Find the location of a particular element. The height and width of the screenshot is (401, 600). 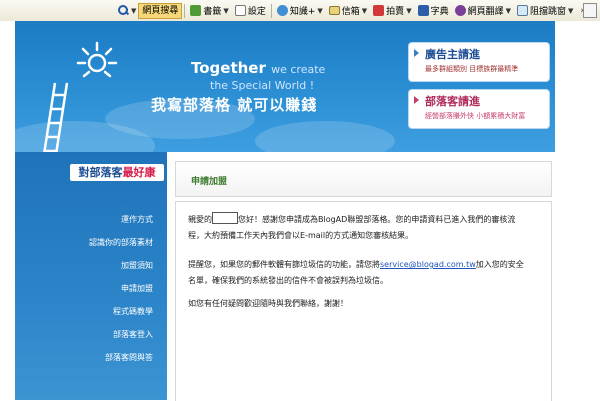

toolbar-knowledge-button: 知識+ ▼ is located at coordinates (300, 10).